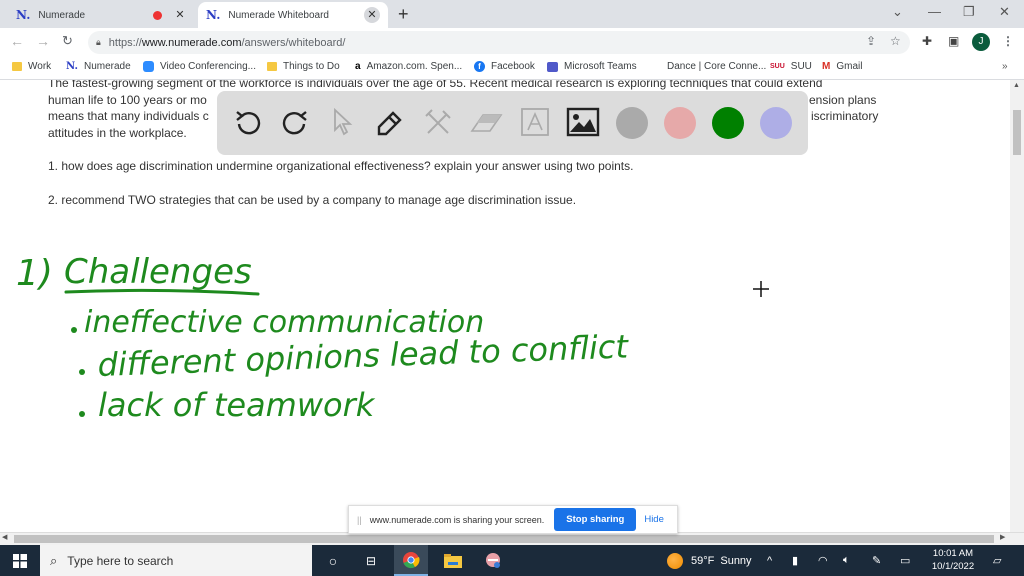  I want to click on clock-time: 10:01 AM, so click(953, 553).